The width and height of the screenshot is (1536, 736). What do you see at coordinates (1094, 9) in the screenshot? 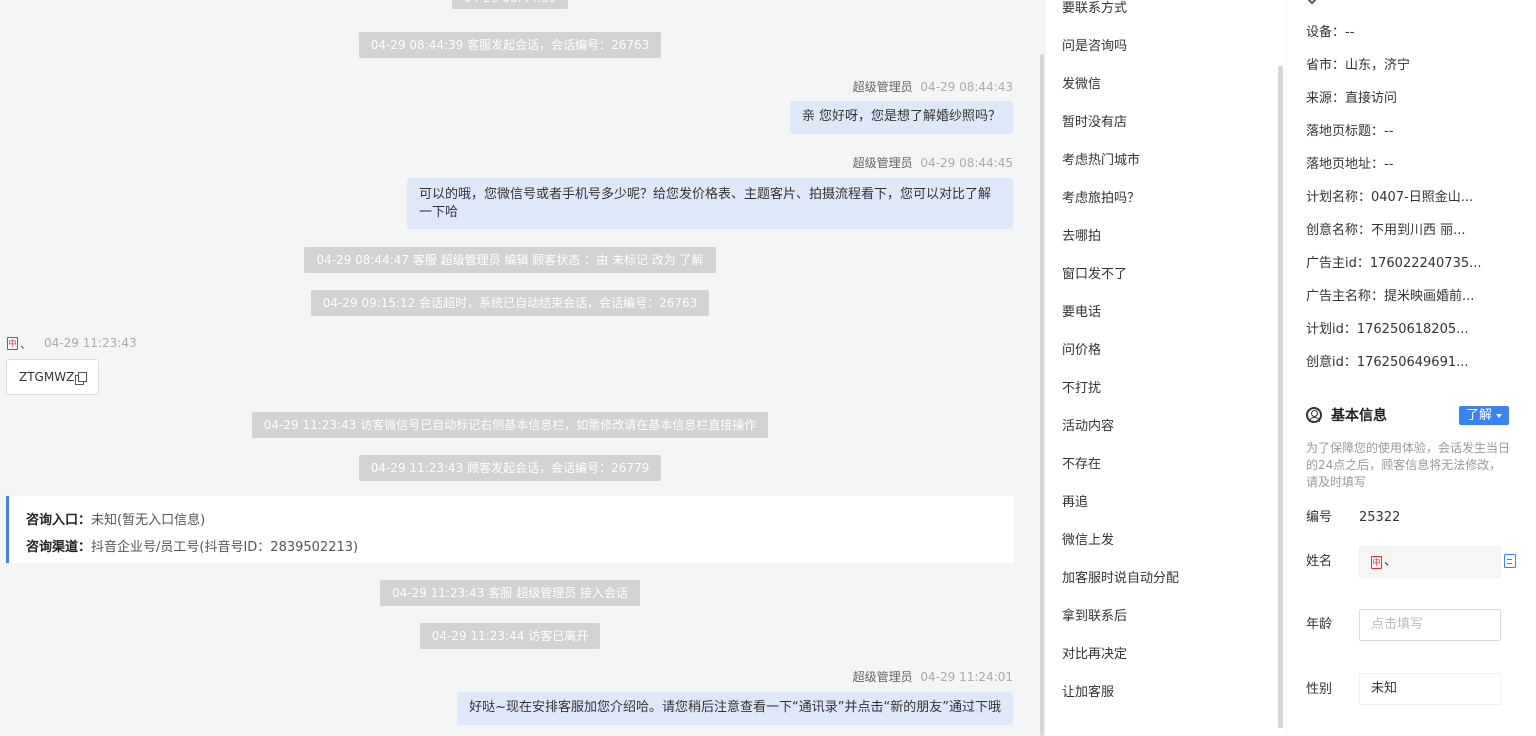
I see `quick-phrase-item: 要联系方式` at bounding box center [1094, 9].